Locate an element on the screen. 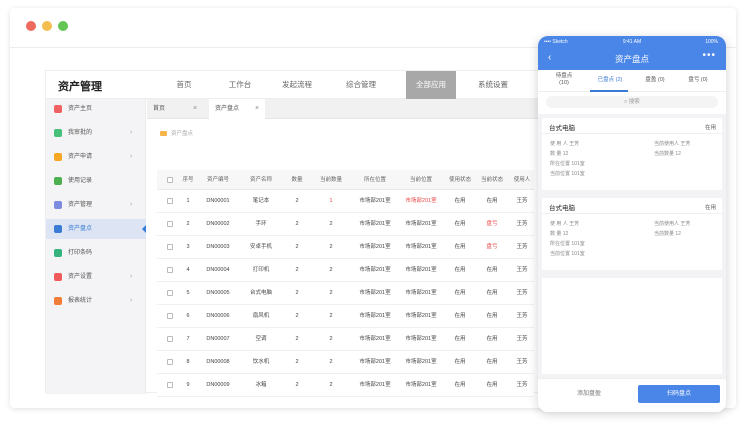 The height and width of the screenshot is (429, 748). sidebar-item-asset-home: 资产主页 is located at coordinates (96, 109).